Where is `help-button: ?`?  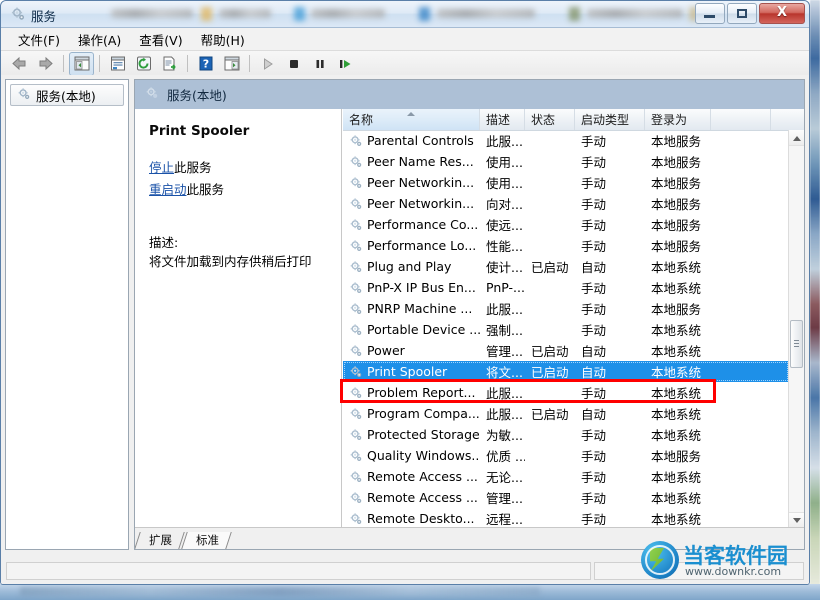 help-button: ? is located at coordinates (205, 64).